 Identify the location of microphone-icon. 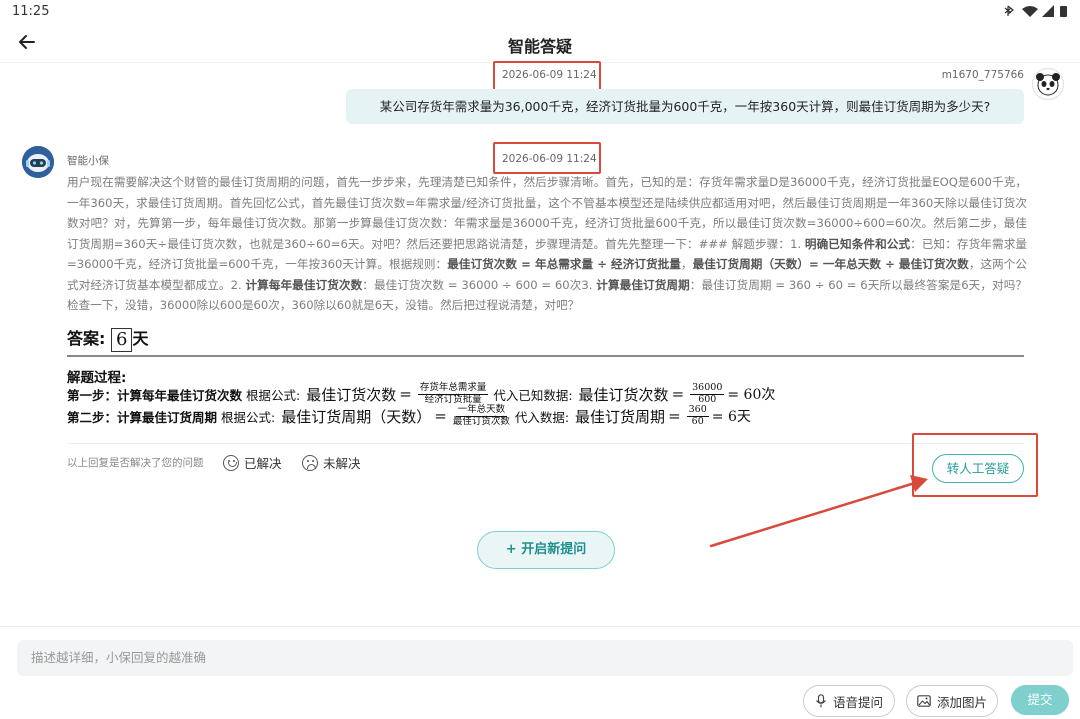
(821, 701).